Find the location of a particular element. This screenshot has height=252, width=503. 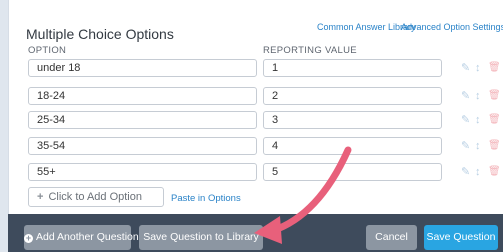

annotation-arrow is located at coordinates (303, 195).